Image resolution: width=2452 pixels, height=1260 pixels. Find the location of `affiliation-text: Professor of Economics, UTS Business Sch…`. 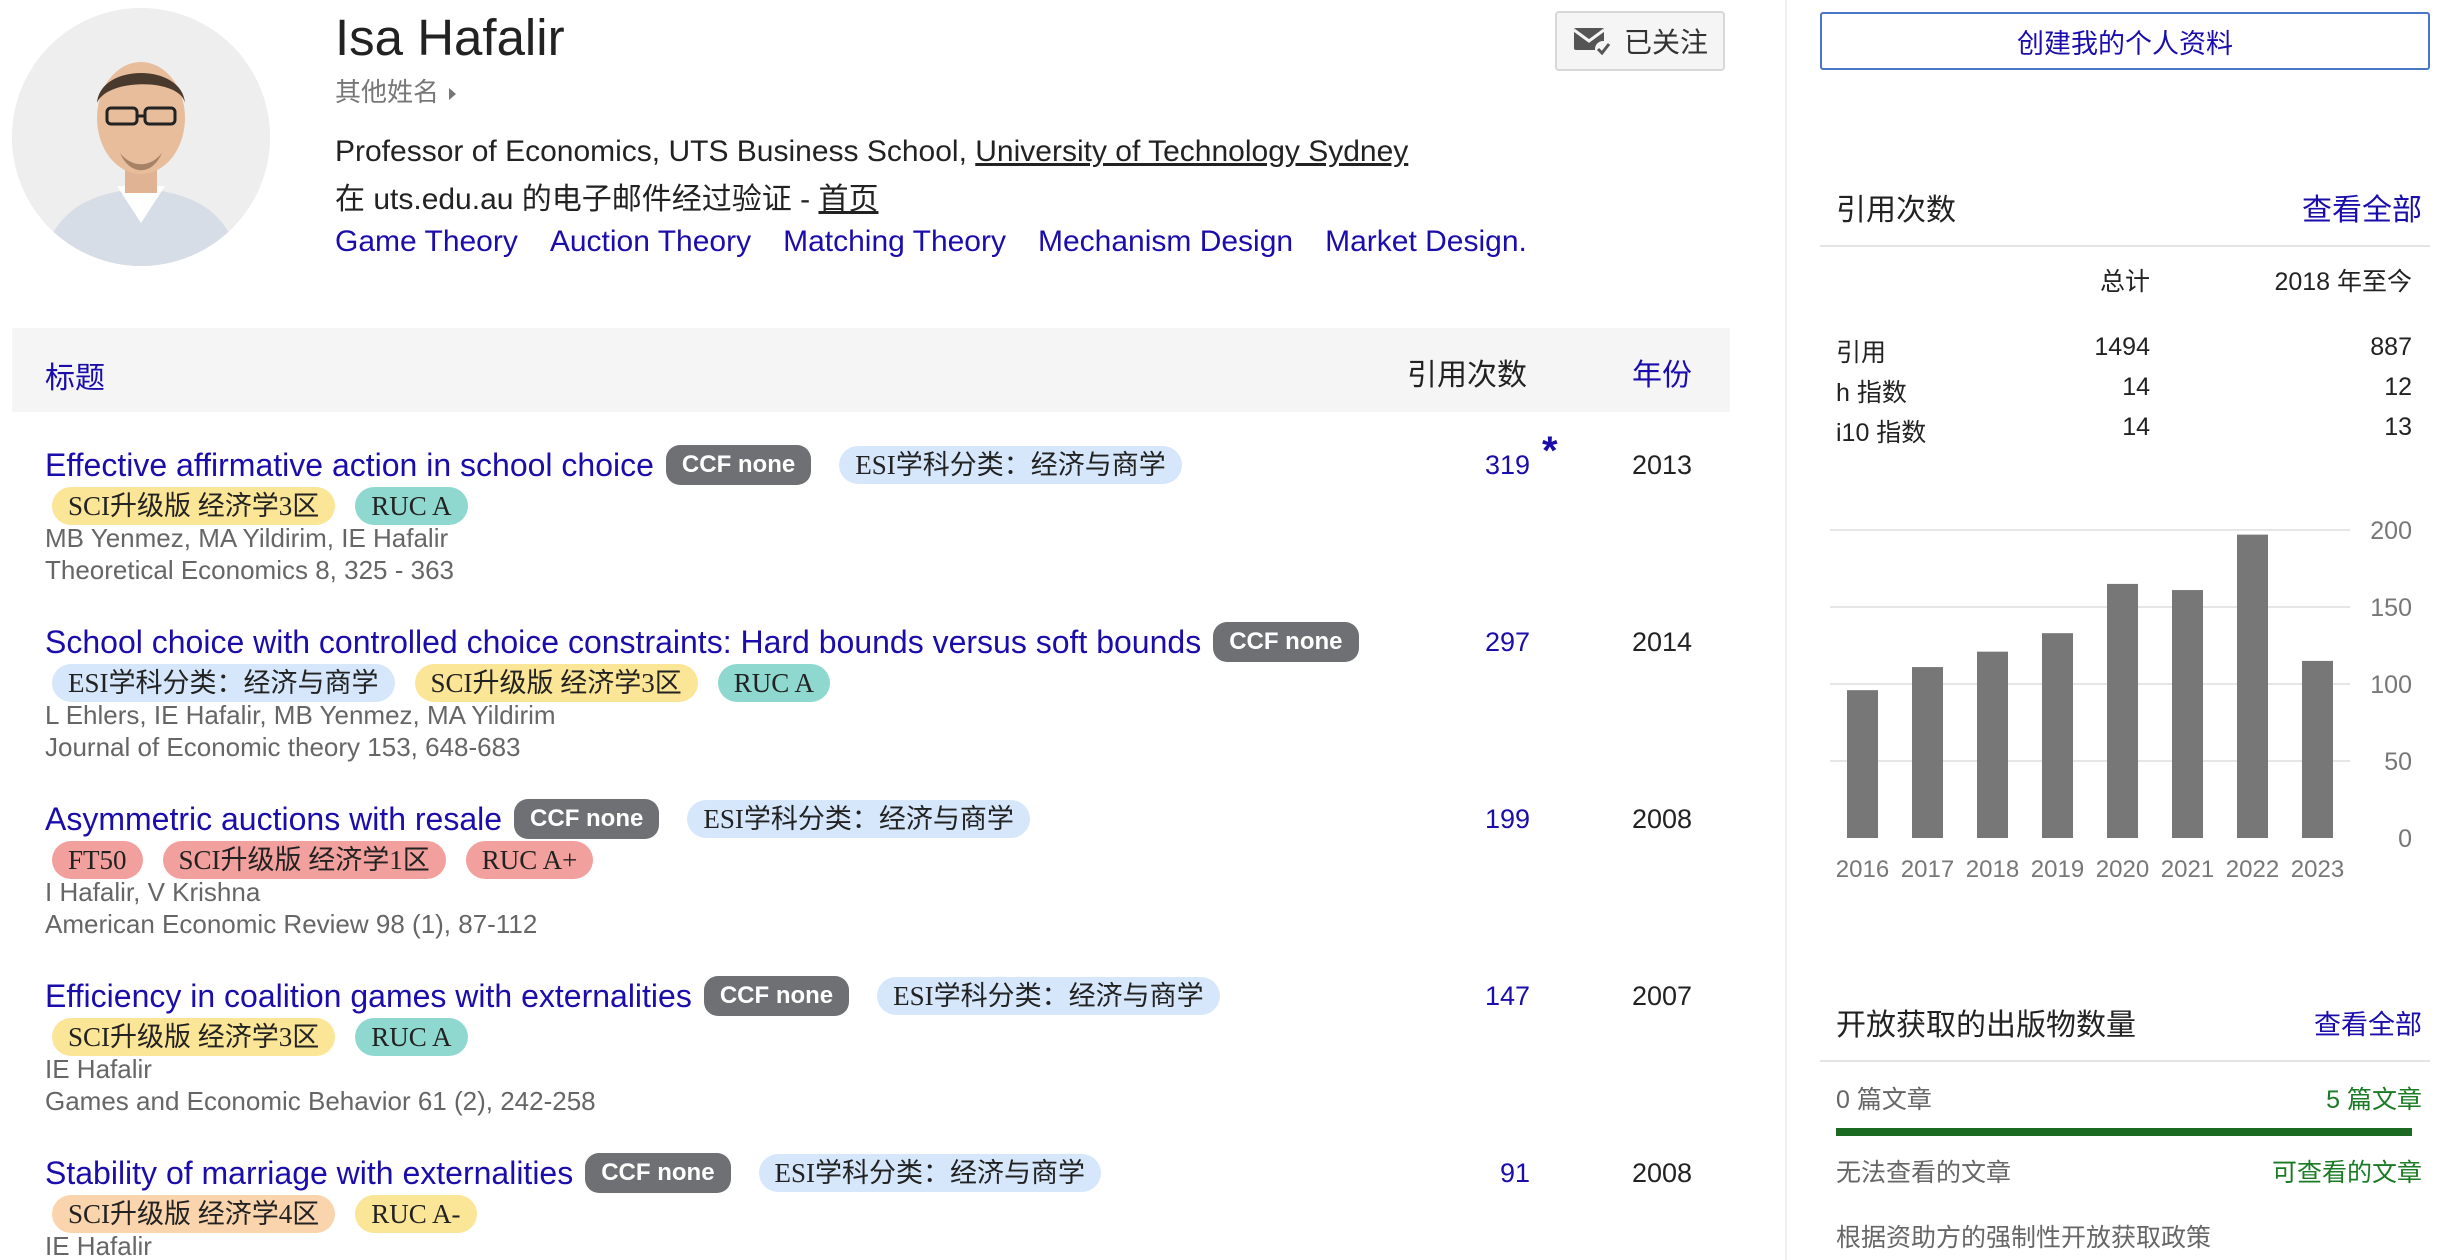

affiliation-text: Professor of Economics, UTS Business Sch… is located at coordinates (655, 151).